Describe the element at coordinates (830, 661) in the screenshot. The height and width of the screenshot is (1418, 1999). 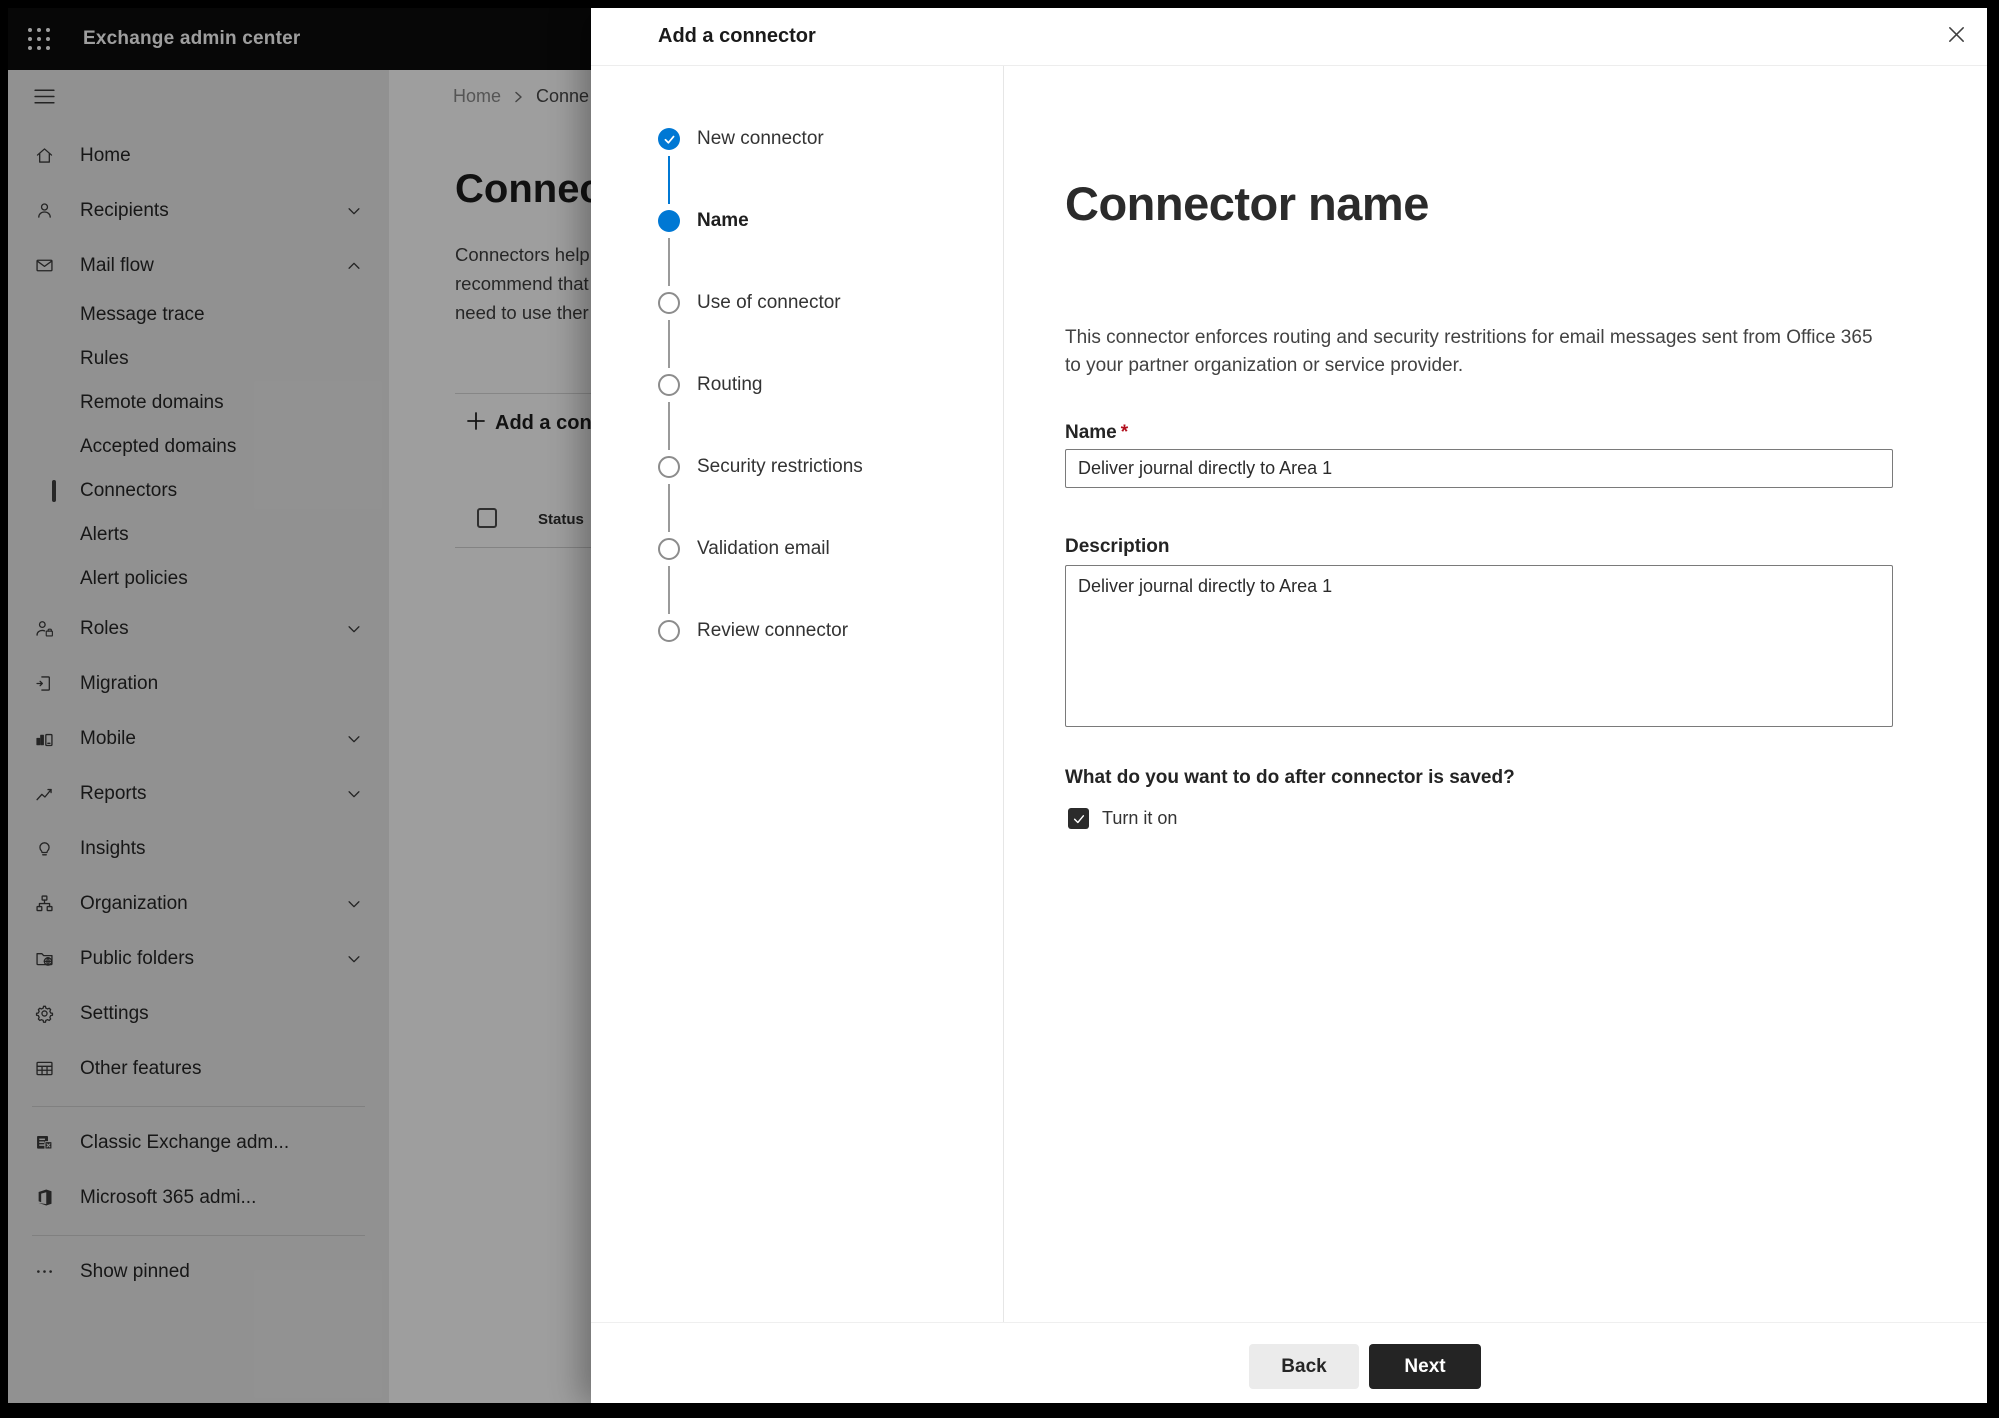
I see `step-review-connector: Review connector` at that location.